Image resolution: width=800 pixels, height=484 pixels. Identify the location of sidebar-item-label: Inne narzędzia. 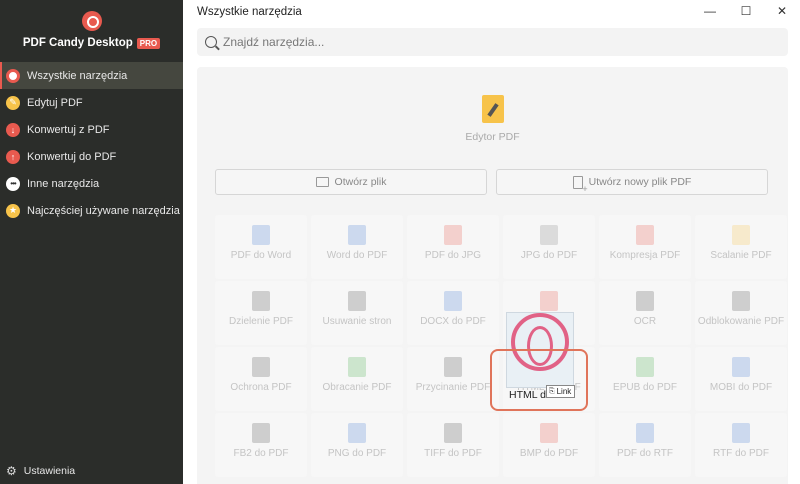
(63, 183).